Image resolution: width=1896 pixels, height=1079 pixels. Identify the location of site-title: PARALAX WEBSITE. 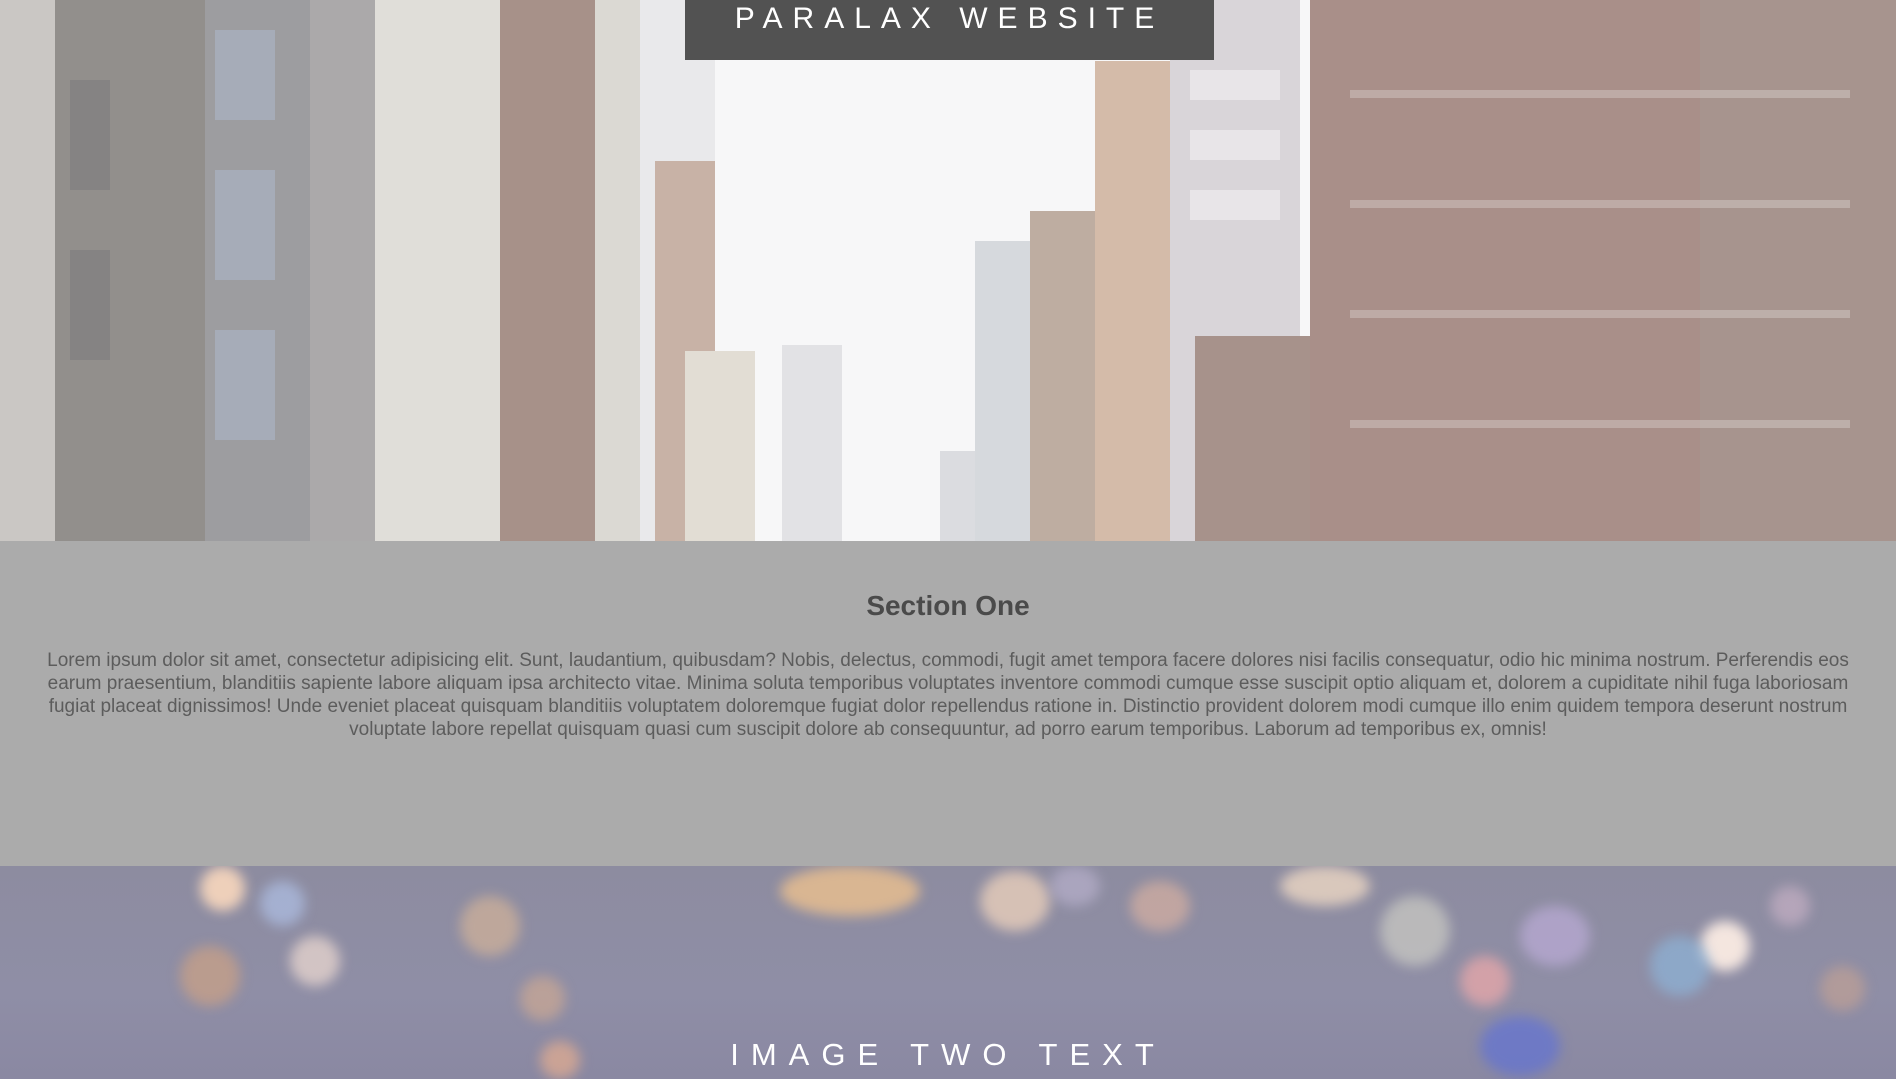
(949, 18).